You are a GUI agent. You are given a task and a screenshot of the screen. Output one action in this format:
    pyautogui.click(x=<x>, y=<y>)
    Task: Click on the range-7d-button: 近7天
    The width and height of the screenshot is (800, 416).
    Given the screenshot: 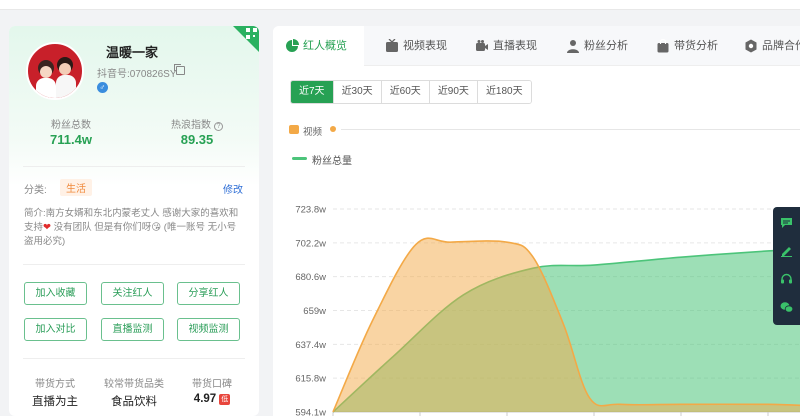 What is the action you would take?
    pyautogui.click(x=312, y=92)
    